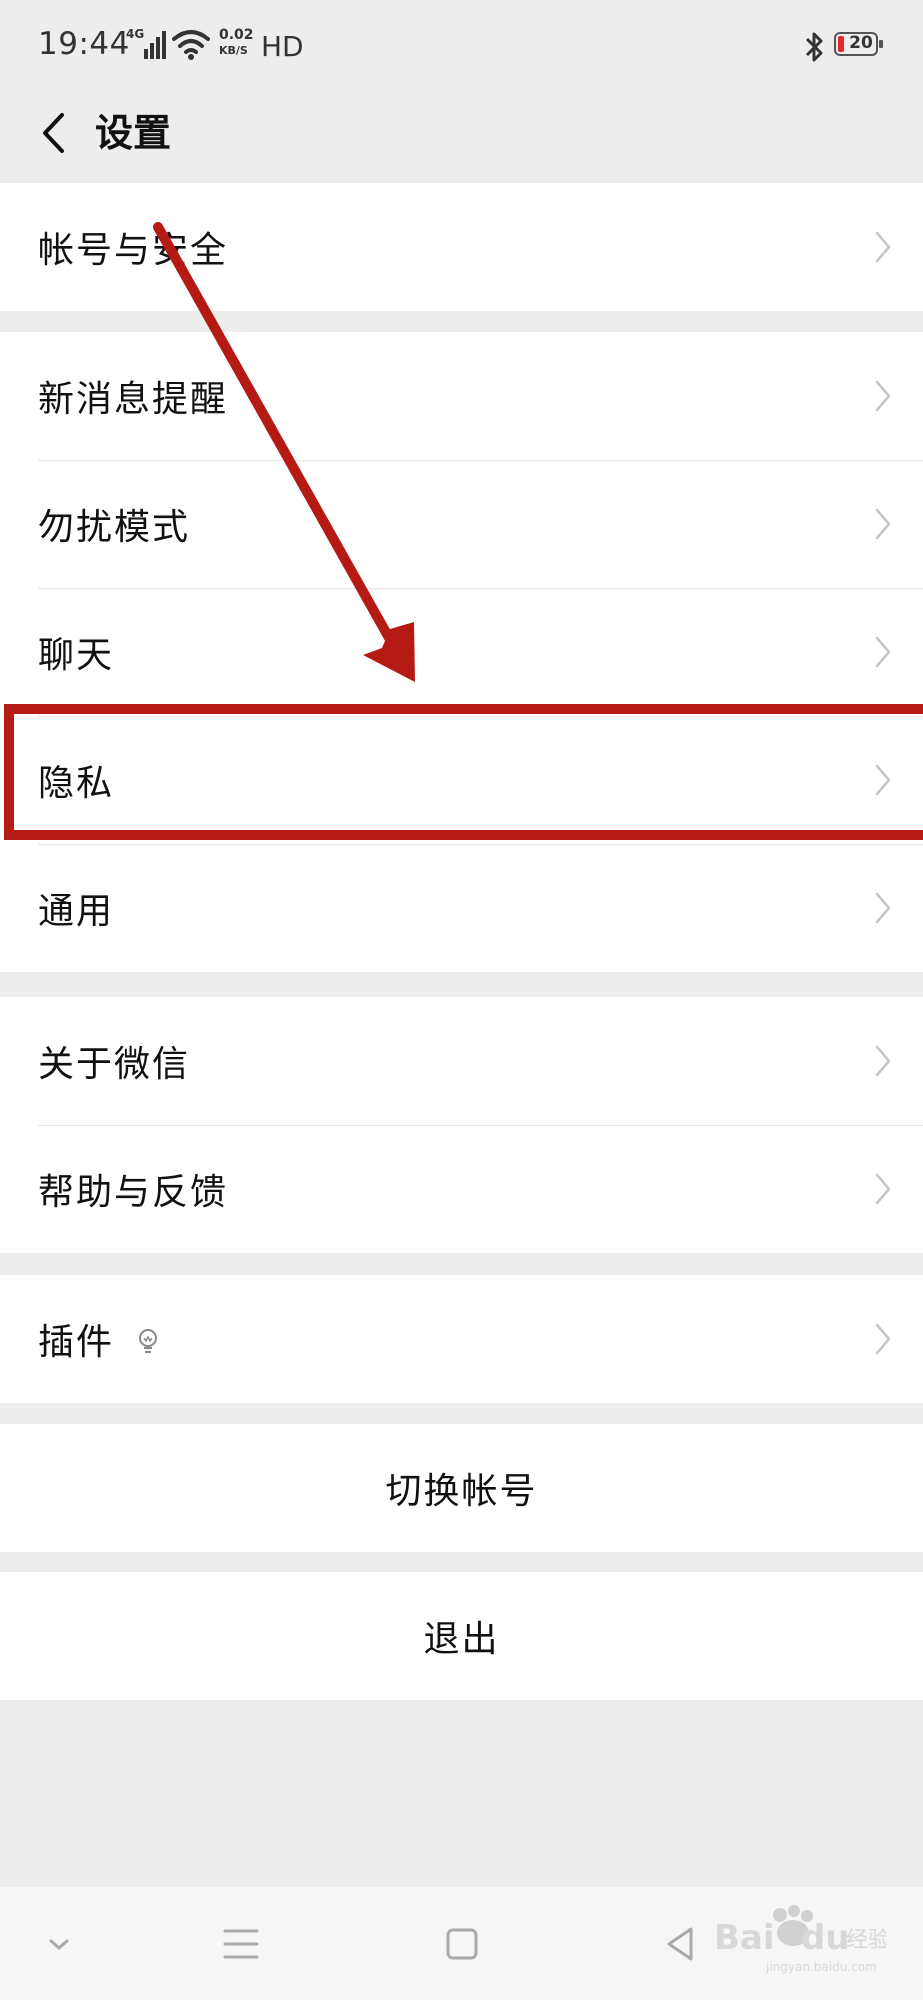 Image resolution: width=923 pixels, height=2000 pixels. I want to click on back-button, so click(53, 133).